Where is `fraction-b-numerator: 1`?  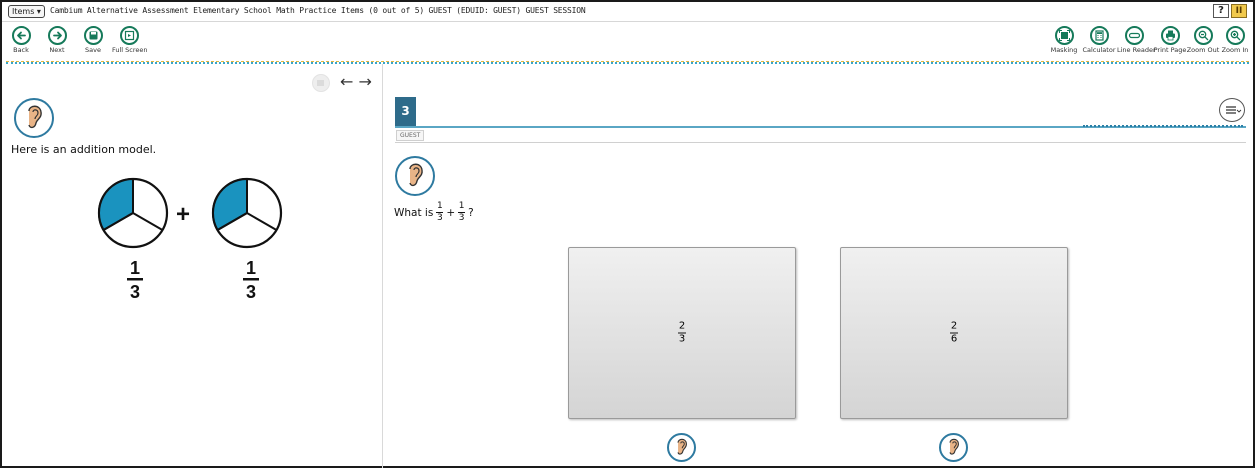
fraction-b-numerator: 1 is located at coordinates (461, 206).